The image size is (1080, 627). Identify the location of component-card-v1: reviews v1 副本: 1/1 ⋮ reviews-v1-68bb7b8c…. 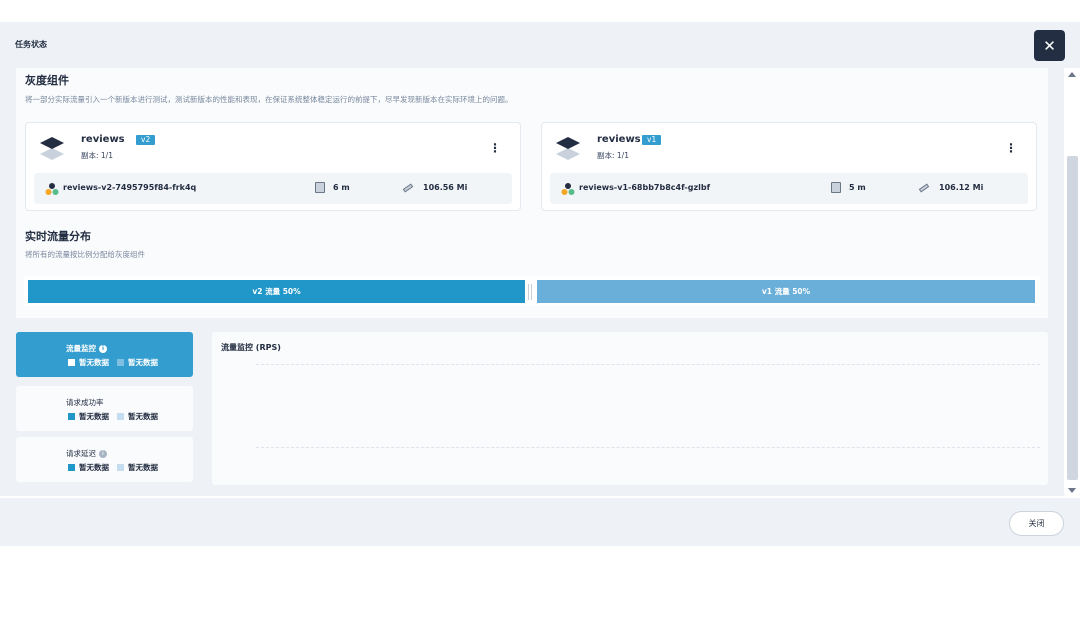
(789, 166).